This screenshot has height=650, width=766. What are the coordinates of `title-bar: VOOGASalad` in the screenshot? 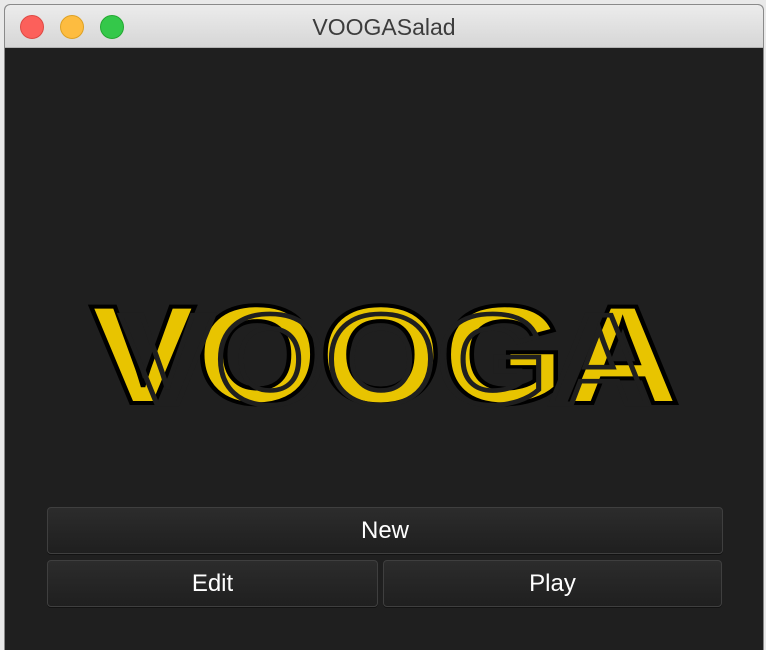 It's located at (384, 26).